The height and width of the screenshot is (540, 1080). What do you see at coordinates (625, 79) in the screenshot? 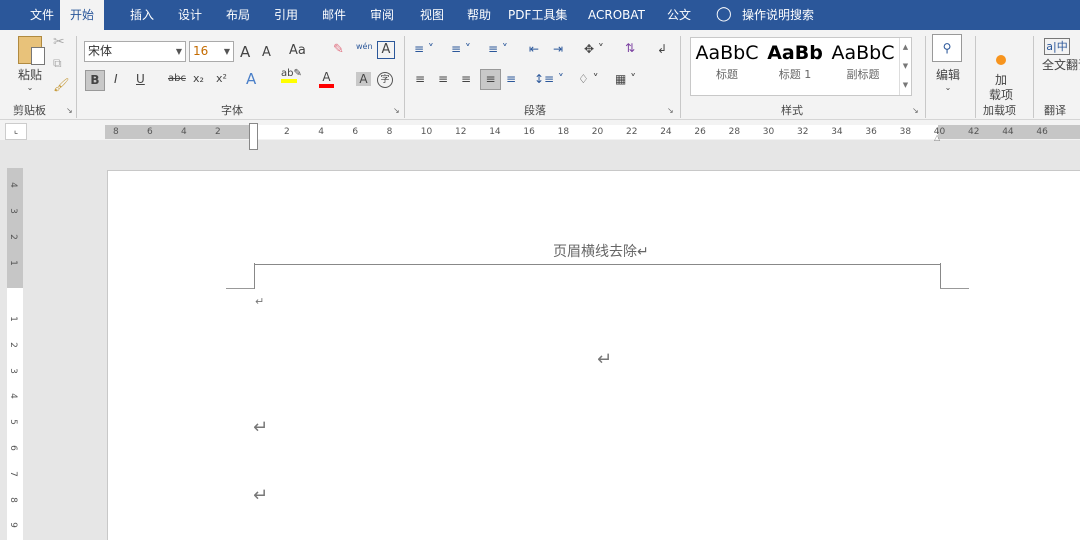
I see `borders-icon: ▦ ˅` at bounding box center [625, 79].